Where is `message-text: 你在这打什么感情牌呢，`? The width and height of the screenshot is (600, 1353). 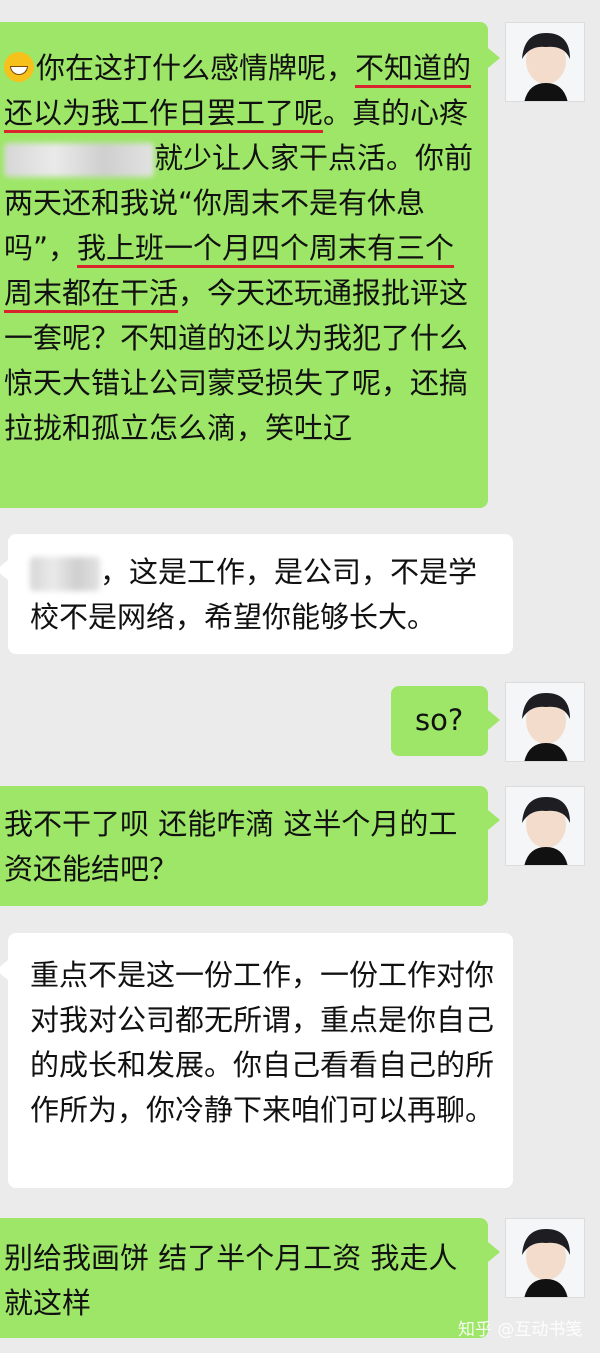 message-text: 你在这打什么感情牌呢， is located at coordinates (196, 68).